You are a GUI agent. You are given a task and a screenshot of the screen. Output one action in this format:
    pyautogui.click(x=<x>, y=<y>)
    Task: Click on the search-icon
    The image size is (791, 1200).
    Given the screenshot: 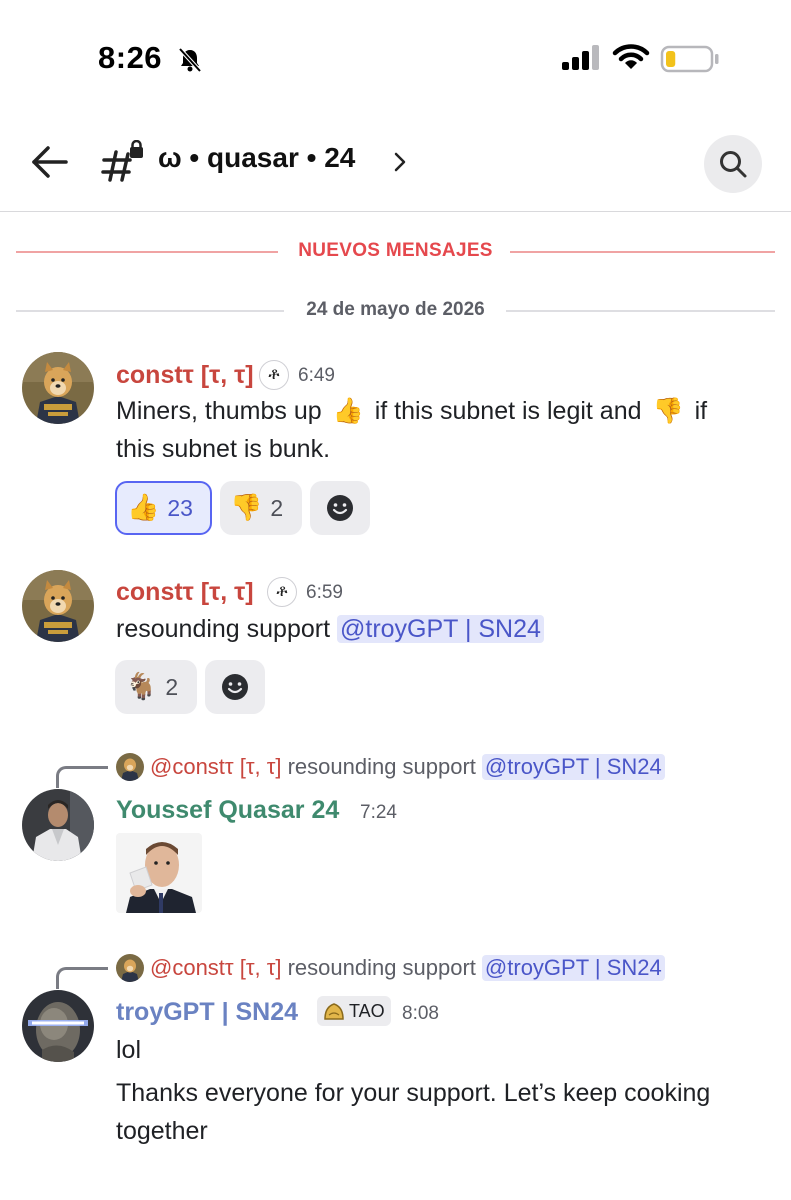 What is the action you would take?
    pyautogui.click(x=733, y=164)
    